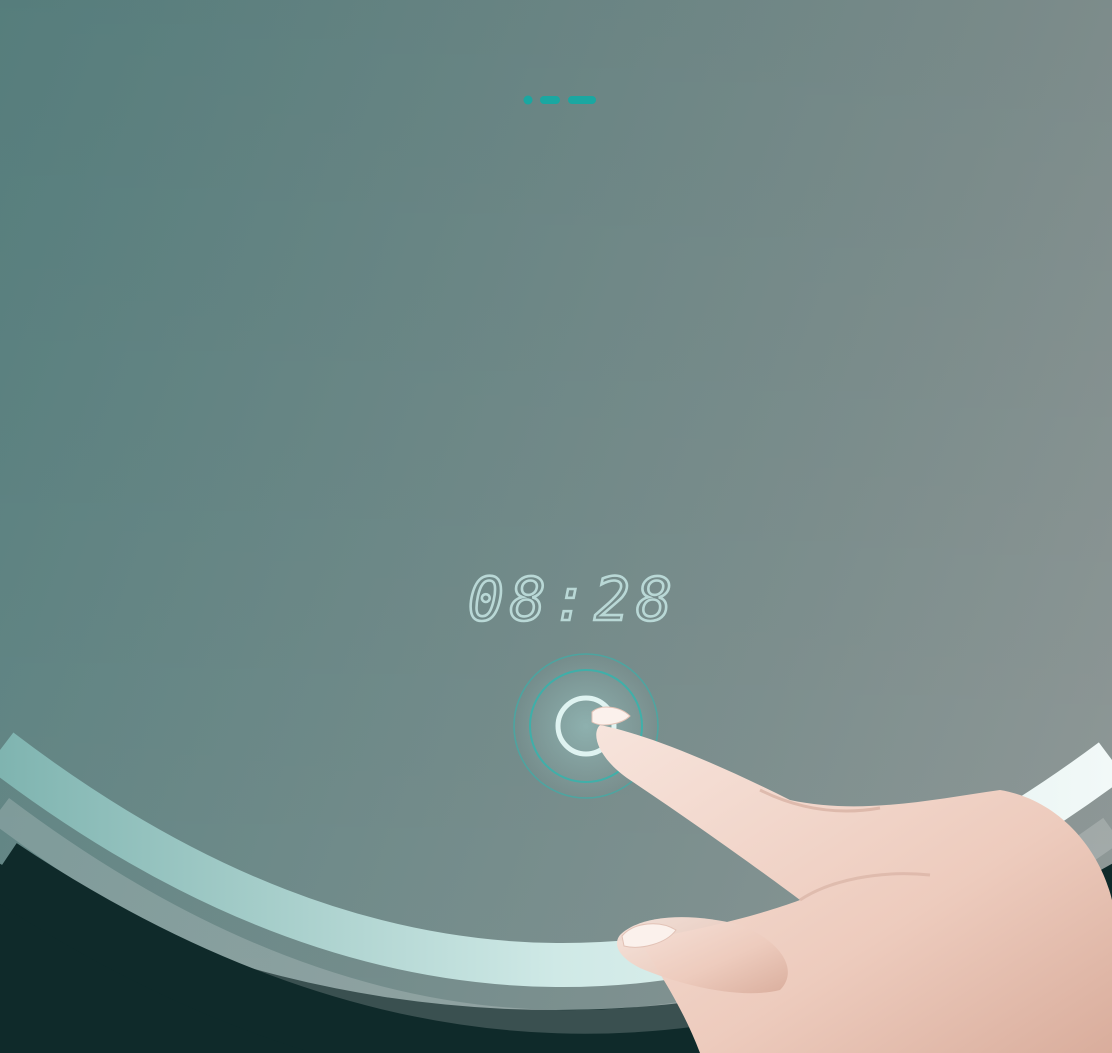 This screenshot has width=1112, height=1053. I want to click on clock-display: 08:28, so click(573, 600).